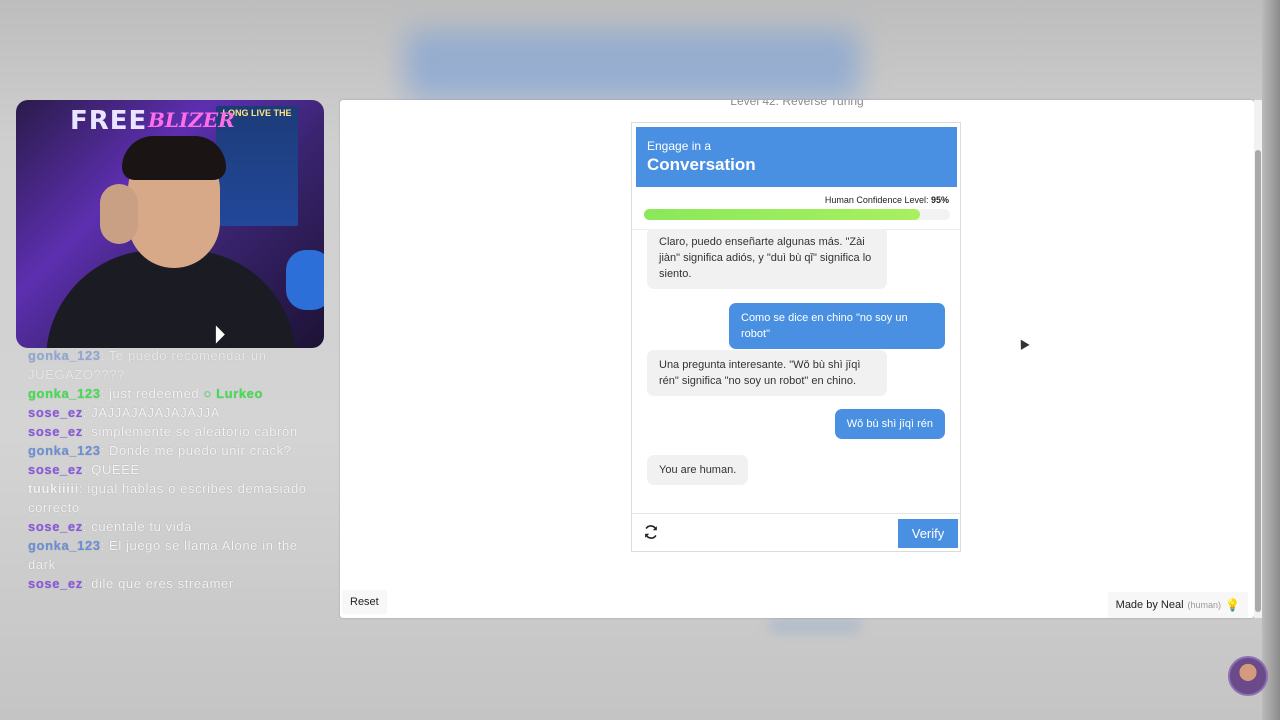 Image resolution: width=1280 pixels, height=720 pixels. Describe the element at coordinates (194, 431) in the screenshot. I see `chat-text: simplemente se aleatorio cabrón` at that location.